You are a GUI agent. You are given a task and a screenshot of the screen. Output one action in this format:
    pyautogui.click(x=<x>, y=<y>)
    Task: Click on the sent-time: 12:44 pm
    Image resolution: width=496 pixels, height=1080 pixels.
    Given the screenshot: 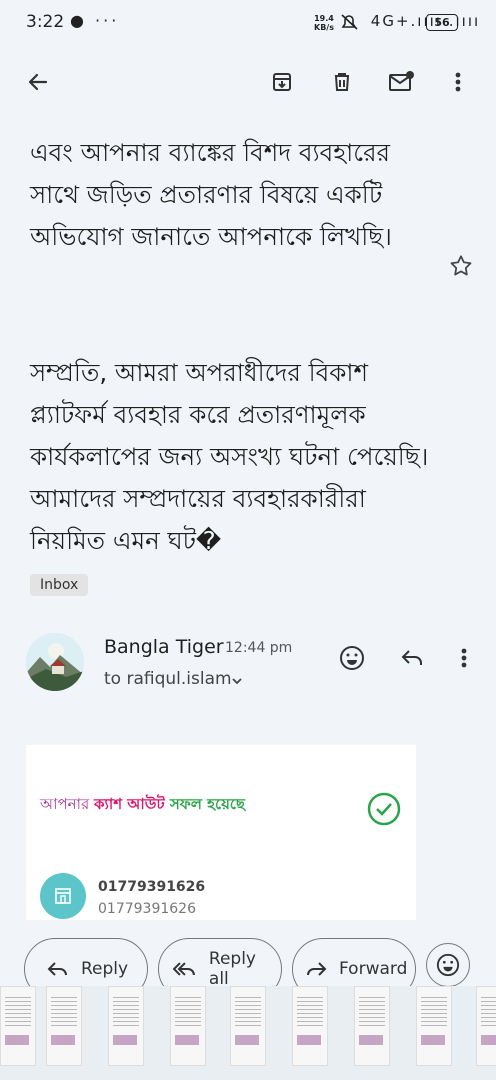 What is the action you would take?
    pyautogui.click(x=259, y=648)
    